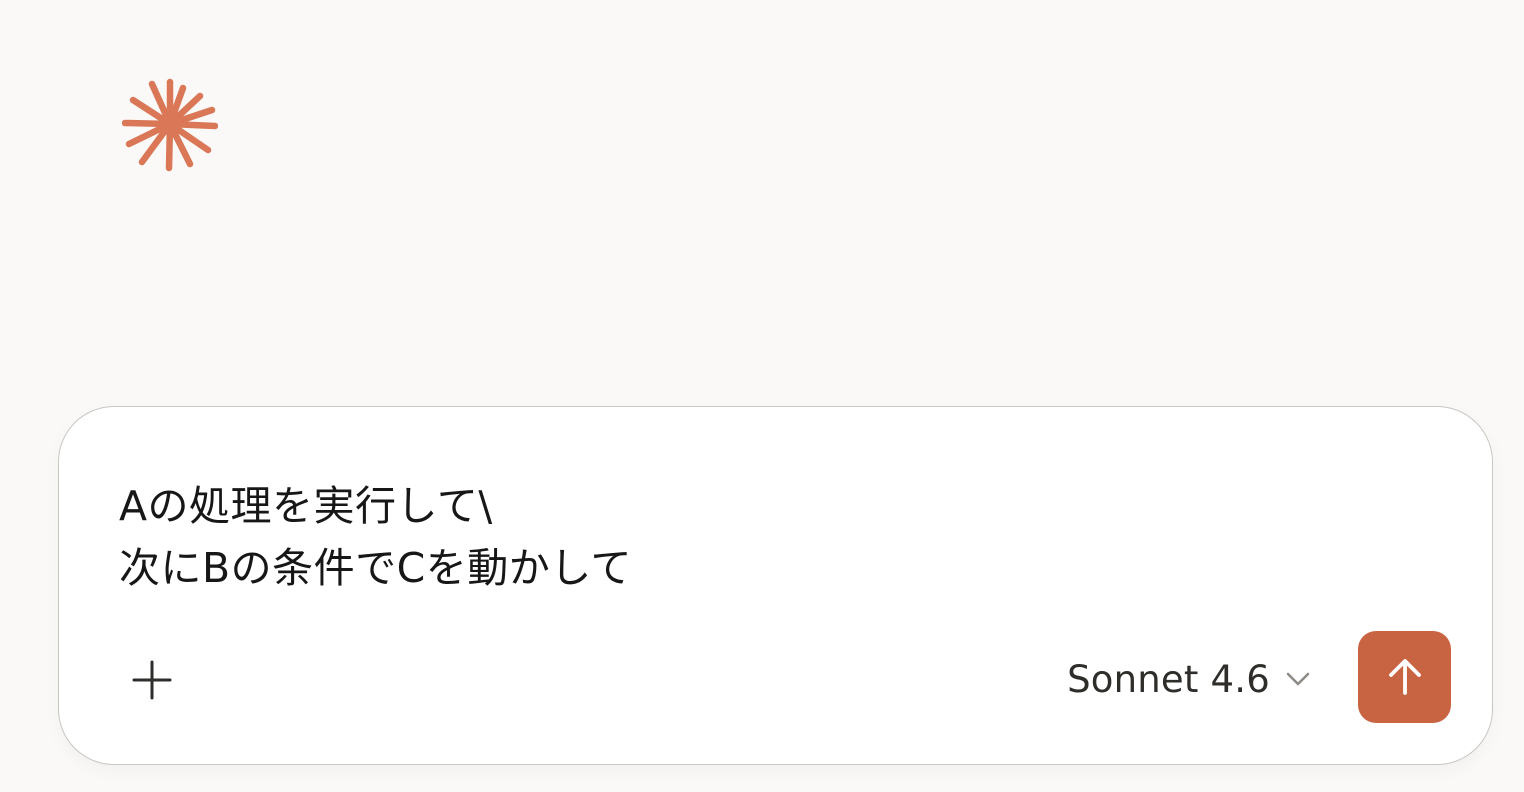 This screenshot has height=792, width=1524. What do you see at coordinates (1168, 679) in the screenshot?
I see `model-selector-label: Sonnet 4.6` at bounding box center [1168, 679].